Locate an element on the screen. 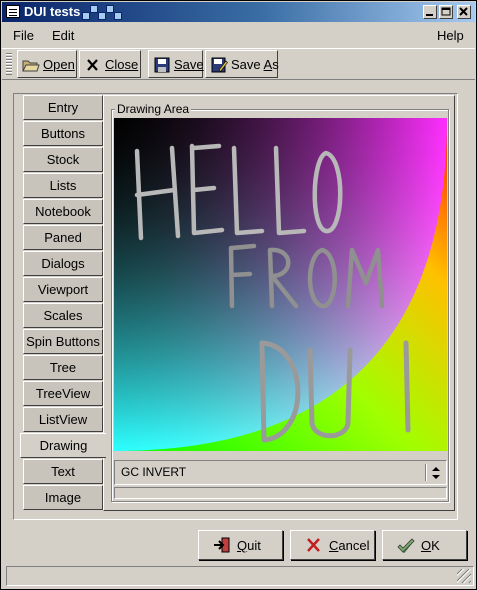 The width and height of the screenshot is (477, 590). combo-arrows-icon is located at coordinates (436, 473).